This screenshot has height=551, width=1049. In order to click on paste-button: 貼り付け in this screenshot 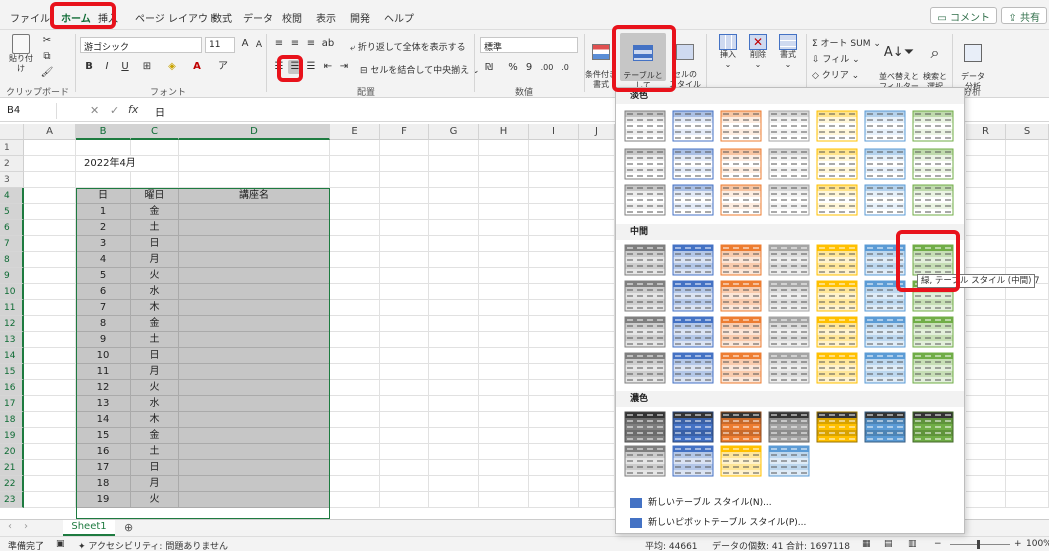, I will do `click(21, 54)`.